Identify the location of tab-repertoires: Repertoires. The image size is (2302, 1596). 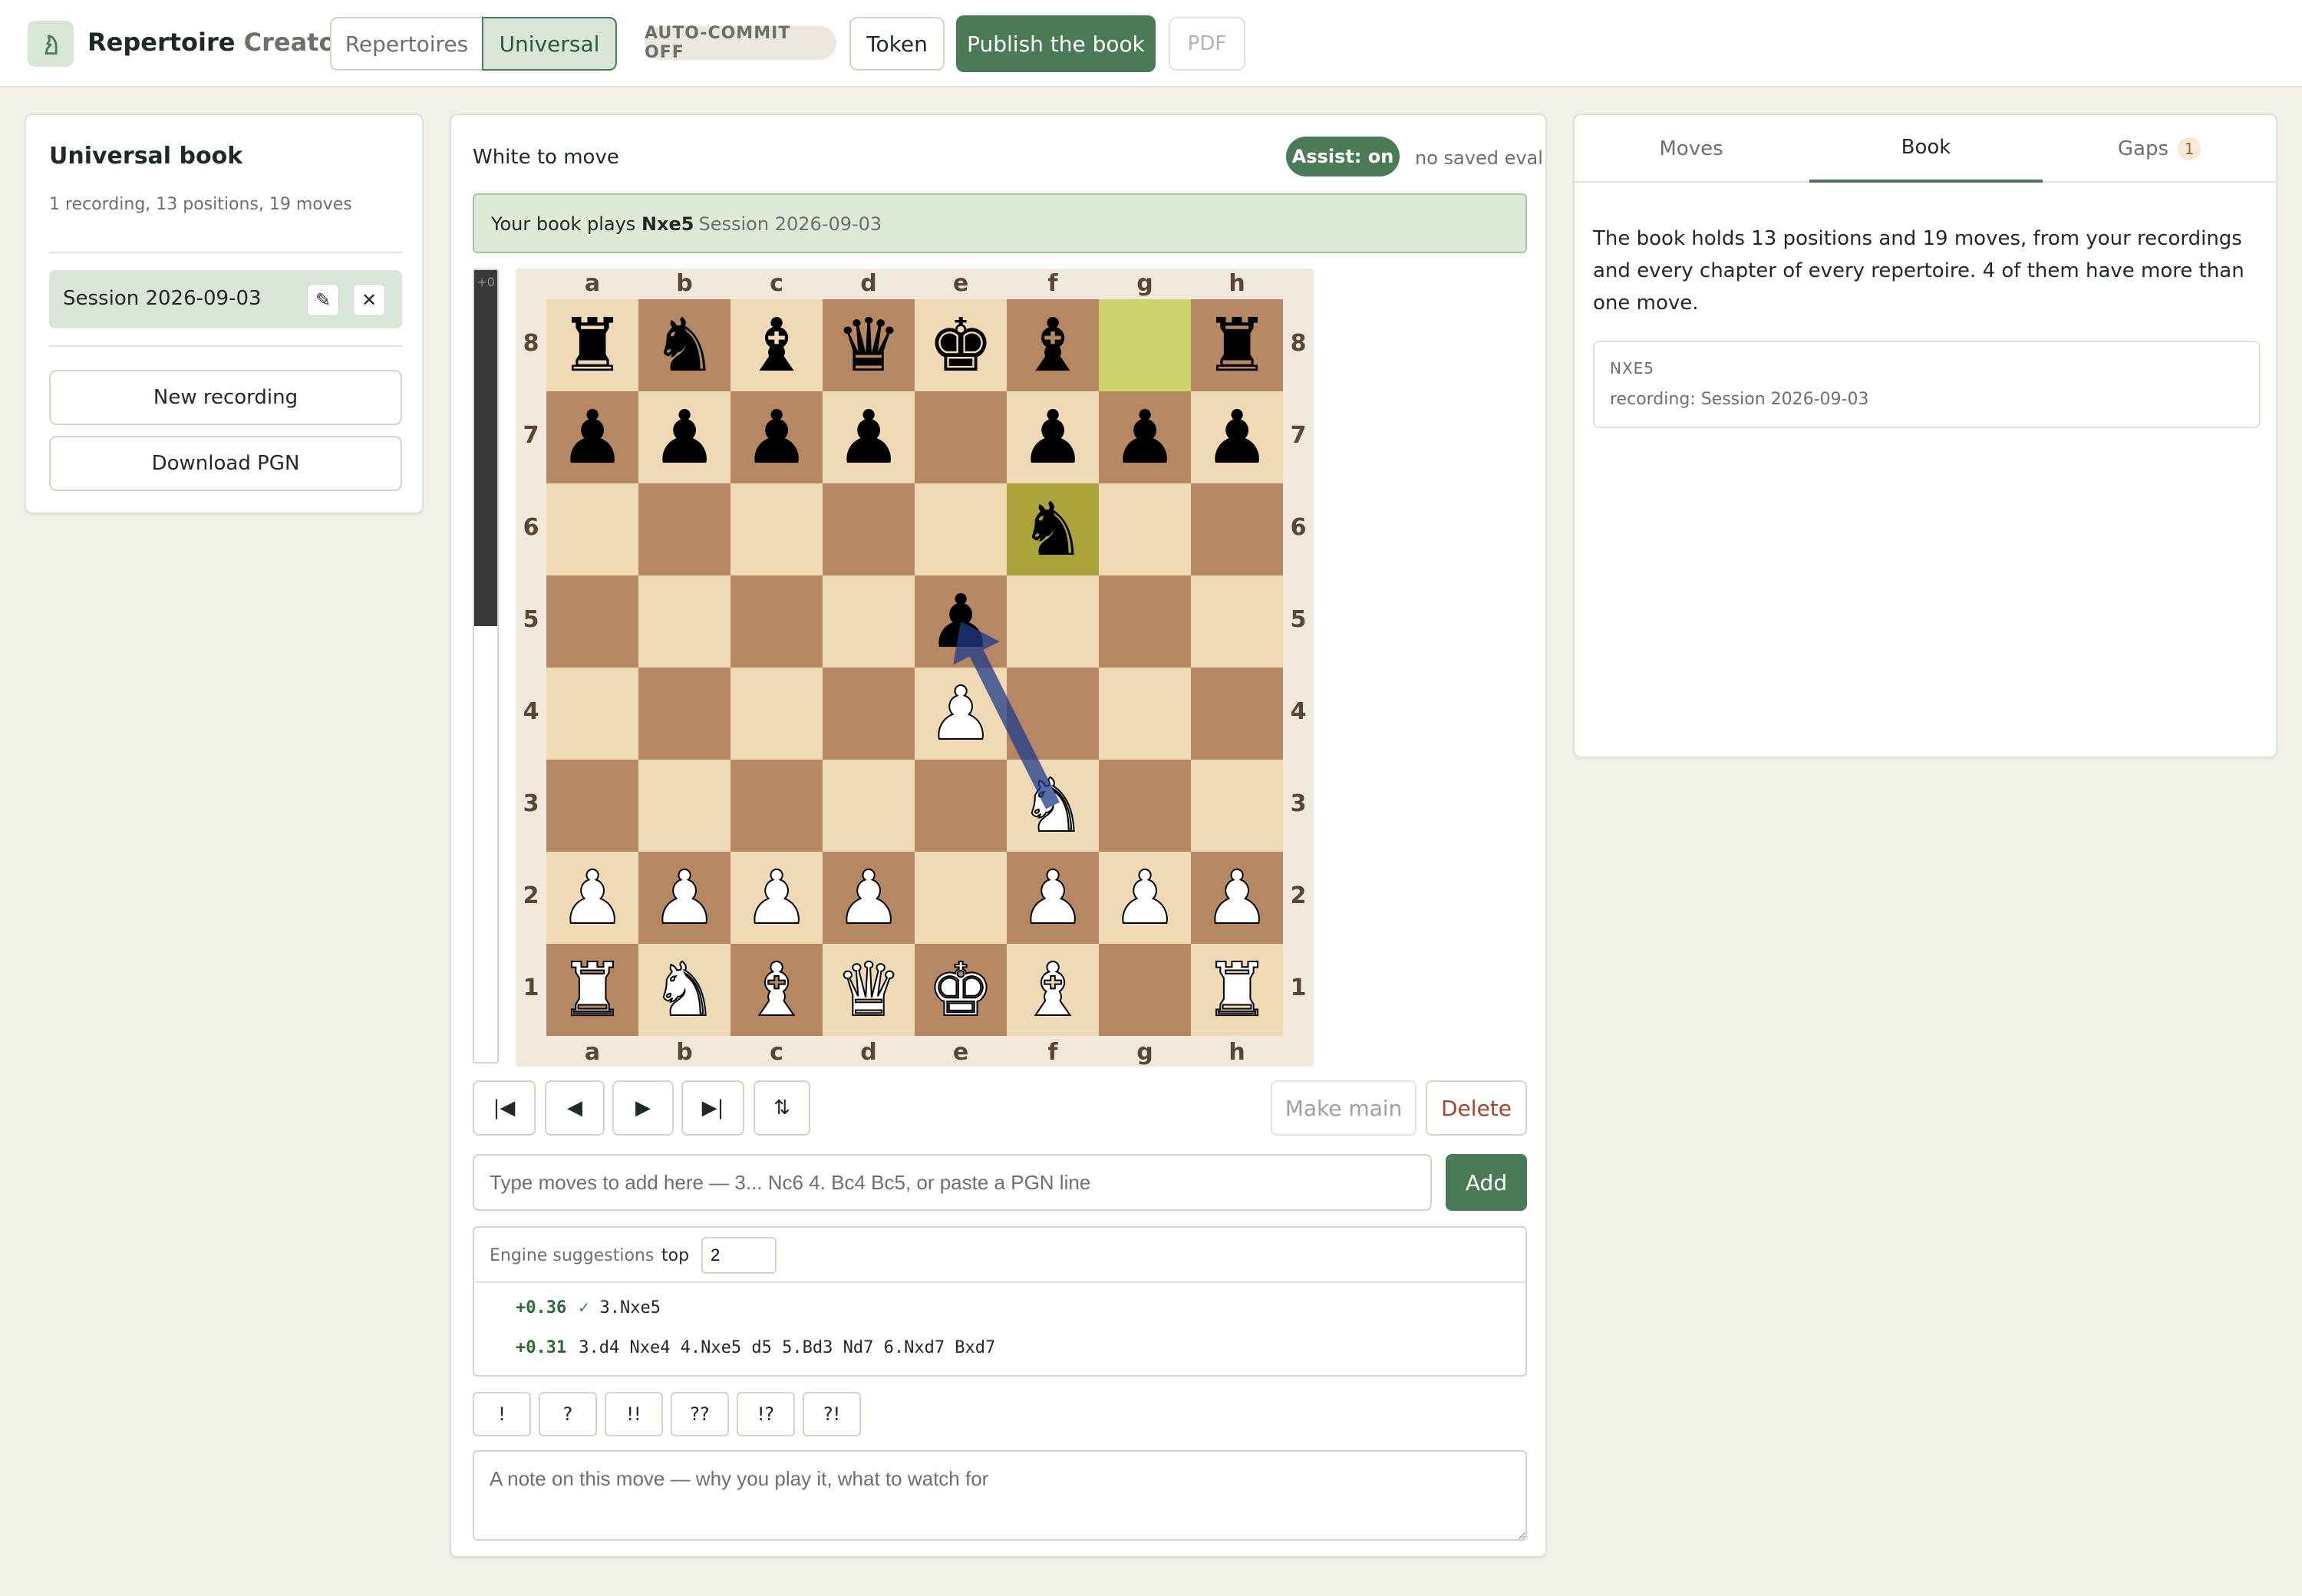
(406, 44).